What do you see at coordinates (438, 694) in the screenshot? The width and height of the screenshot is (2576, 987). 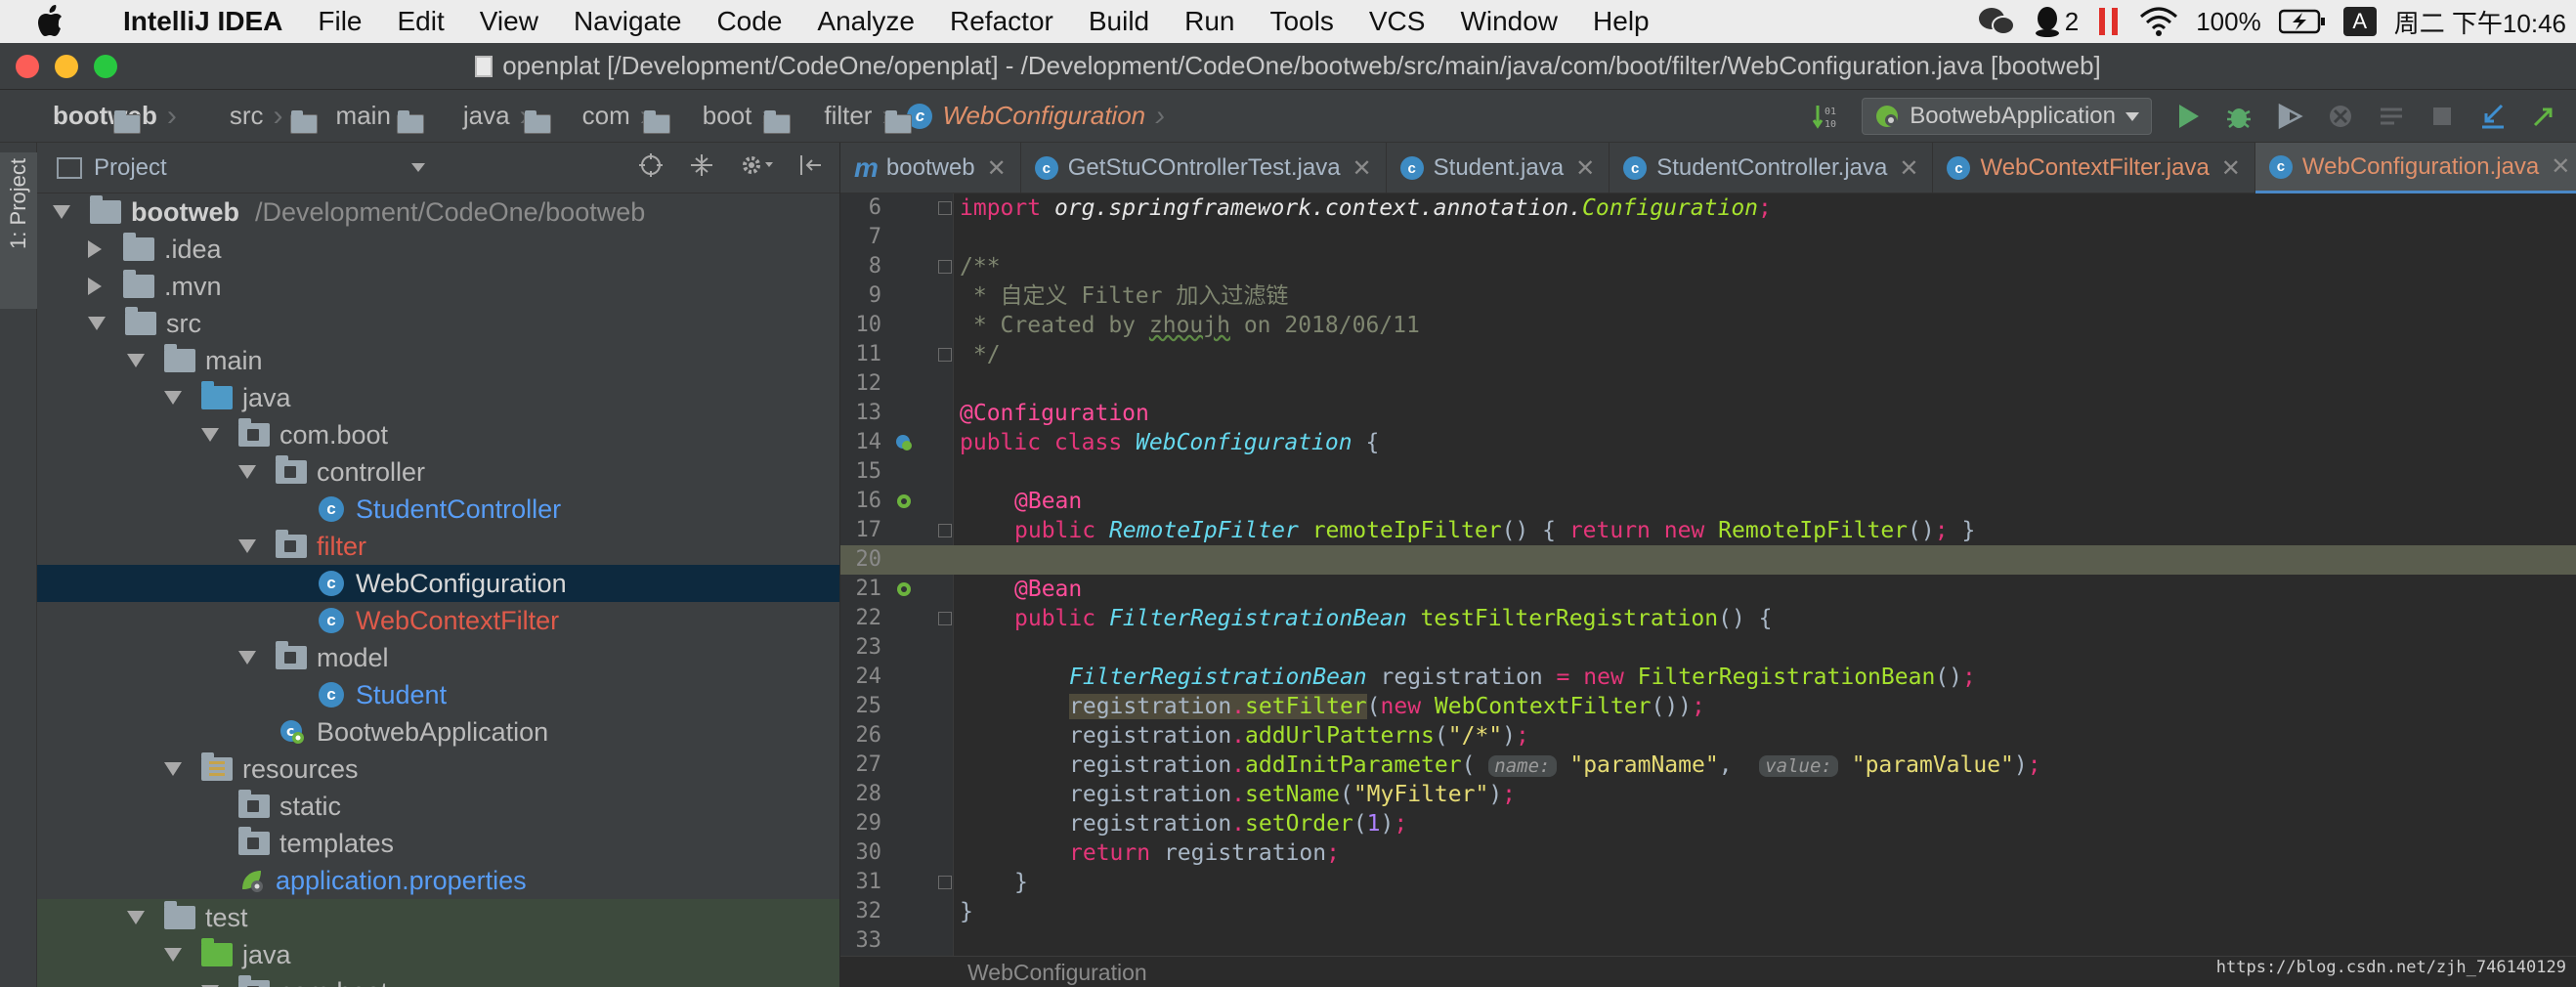 I see `tree-item-student: c Student` at bounding box center [438, 694].